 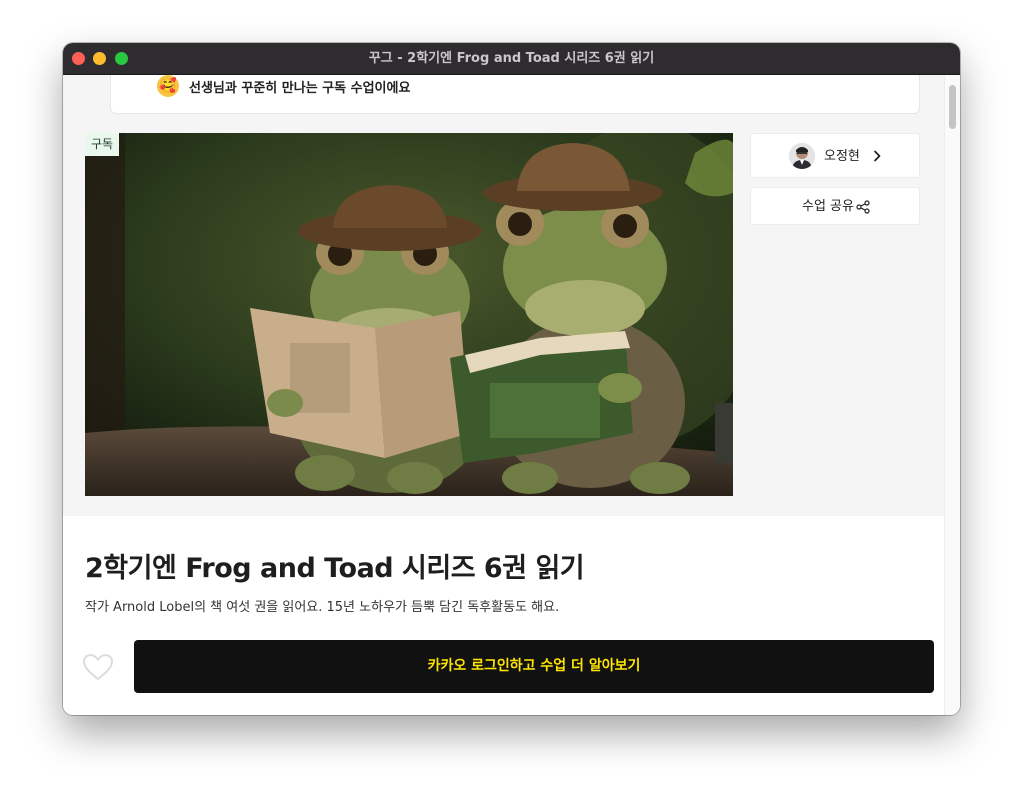 I want to click on kakao-login-button: 카카오 로그인하고 수업 더 알아보기, so click(x=534, y=666).